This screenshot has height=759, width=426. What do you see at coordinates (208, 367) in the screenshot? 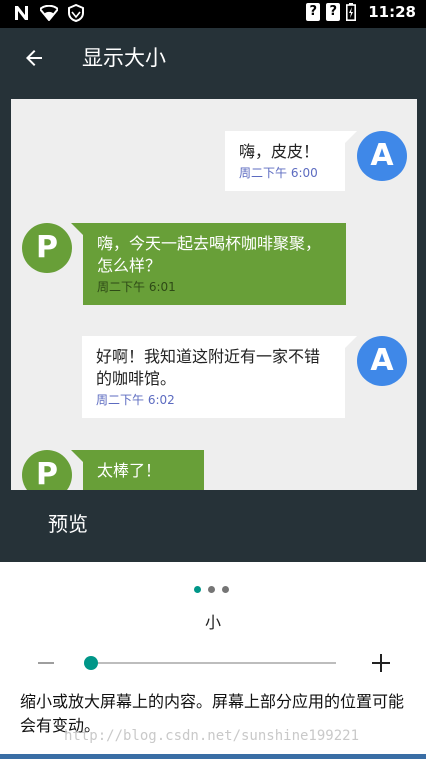
I see `message-text: 好啊！我知道这附近有一家不错的咖啡馆。` at bounding box center [208, 367].